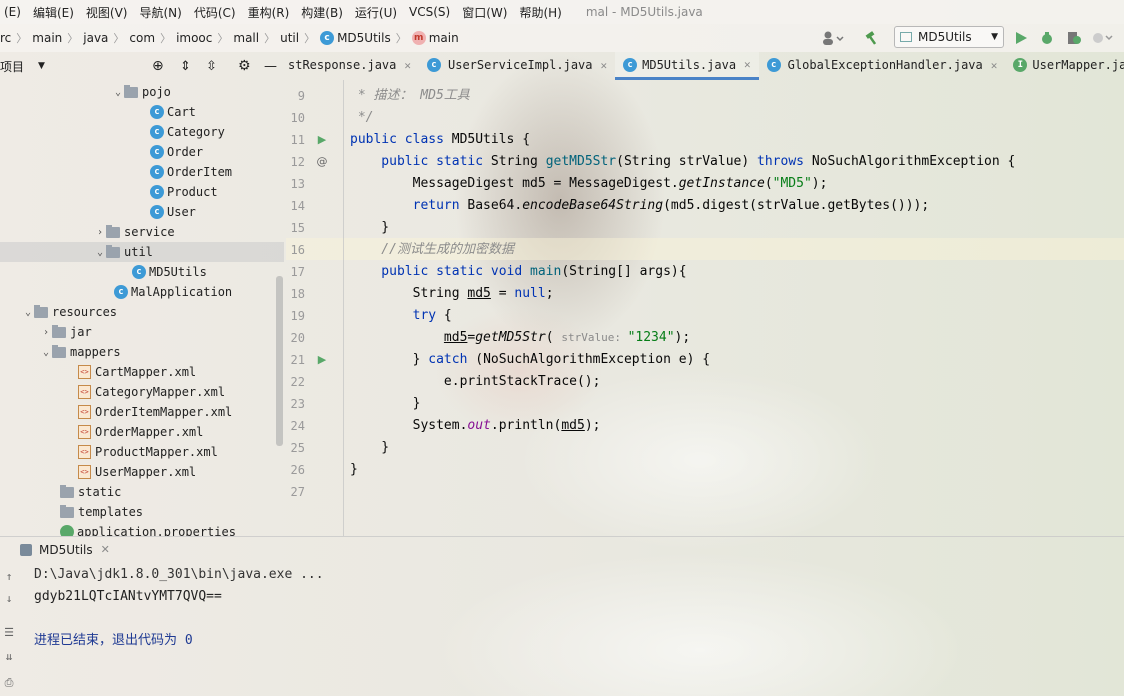 This screenshot has width=1124, height=696. What do you see at coordinates (364, 38) in the screenshot?
I see `breadcrumb-md5utils: MD5Utils` at bounding box center [364, 38].